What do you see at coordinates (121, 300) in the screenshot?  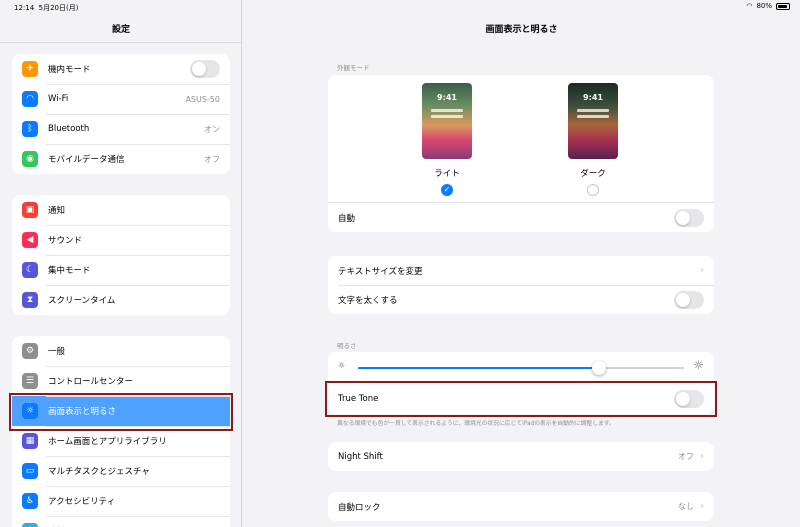 I see `sidebar-item-screen-time: ⧗ スクリーンタイム` at bounding box center [121, 300].